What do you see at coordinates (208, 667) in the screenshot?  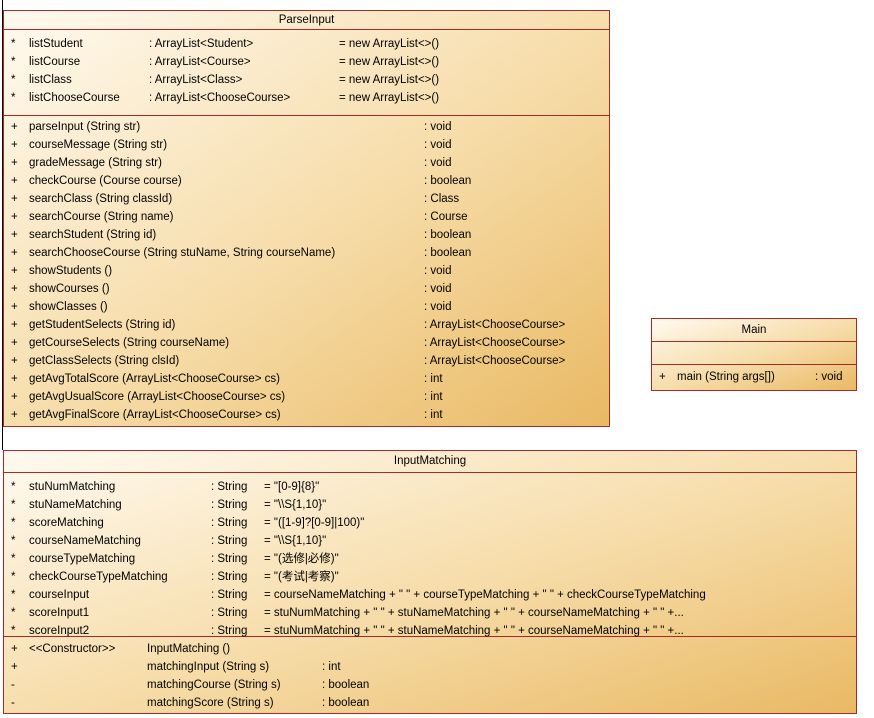 I see `method-signature: matchingInput (String s)` at bounding box center [208, 667].